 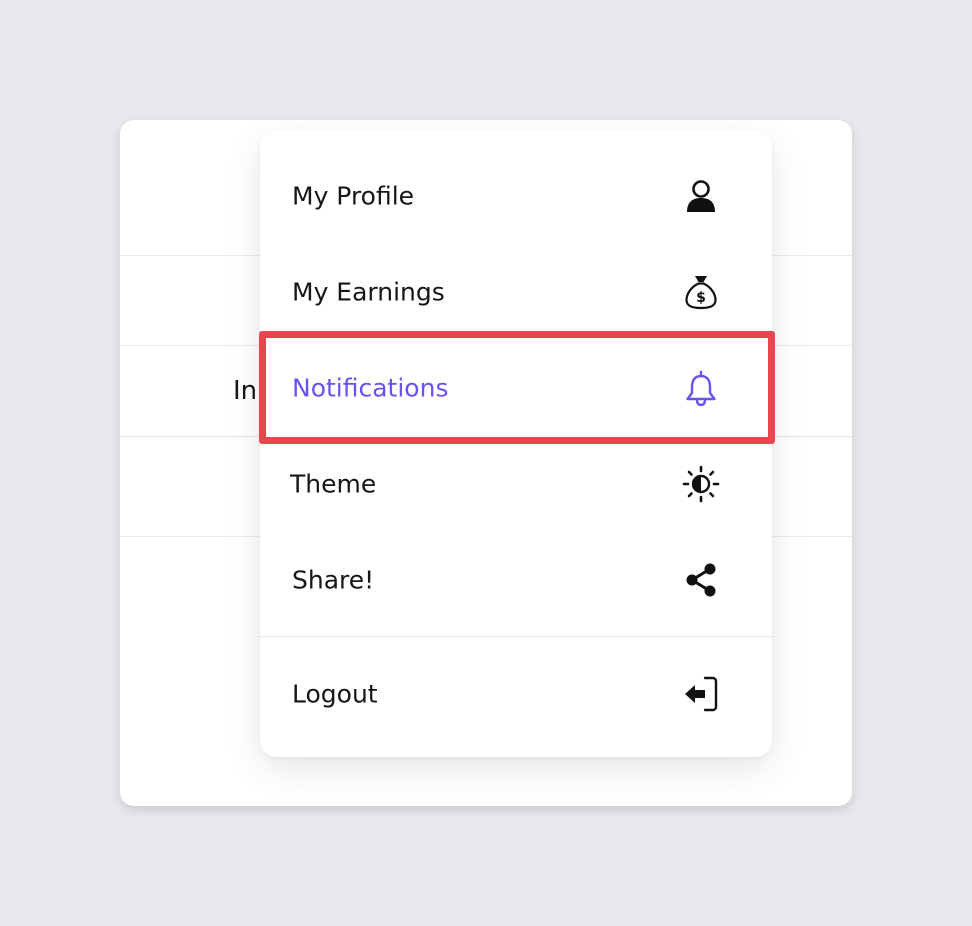 I want to click on theme-icon, so click(x=701, y=484).